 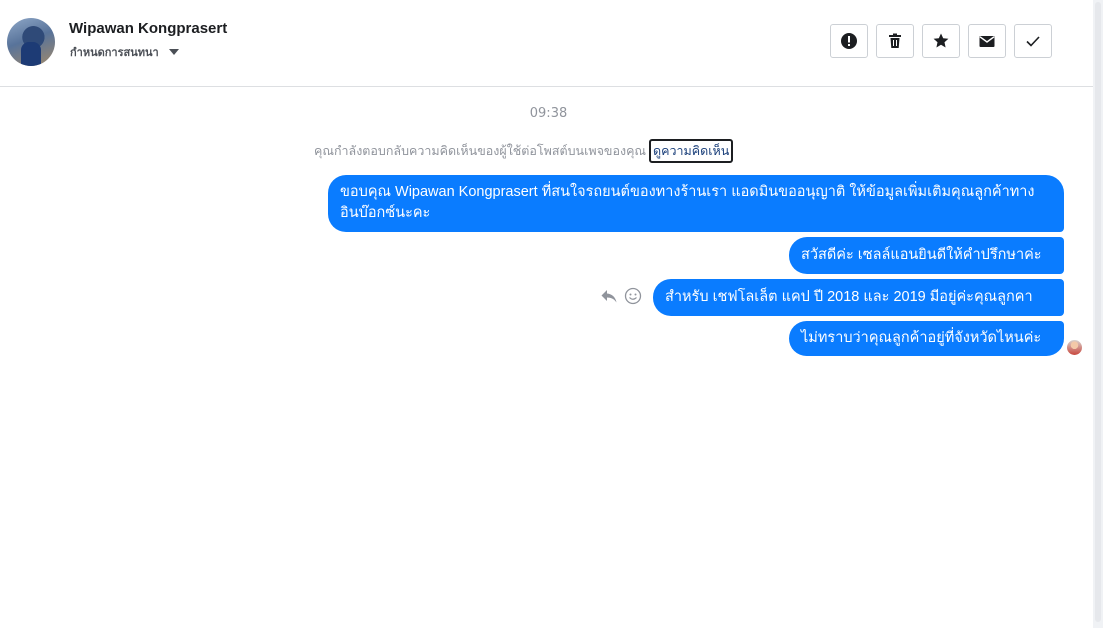 What do you see at coordinates (546, 43) in the screenshot?
I see `conversation-header: Wipawan Kongprasert กำหนดการสนทนา` at bounding box center [546, 43].